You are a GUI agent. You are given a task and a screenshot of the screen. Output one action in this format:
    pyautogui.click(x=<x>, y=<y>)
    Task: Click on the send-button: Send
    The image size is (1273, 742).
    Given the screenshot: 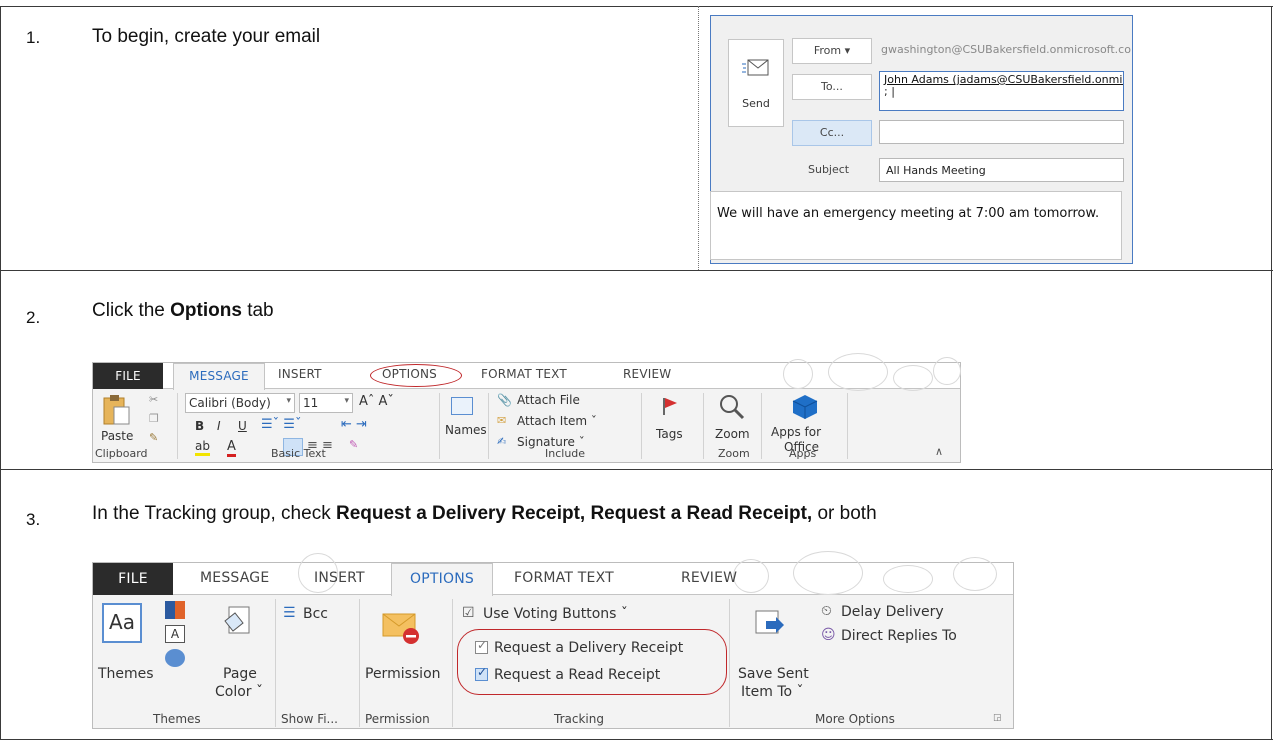 What is the action you would take?
    pyautogui.click(x=756, y=83)
    